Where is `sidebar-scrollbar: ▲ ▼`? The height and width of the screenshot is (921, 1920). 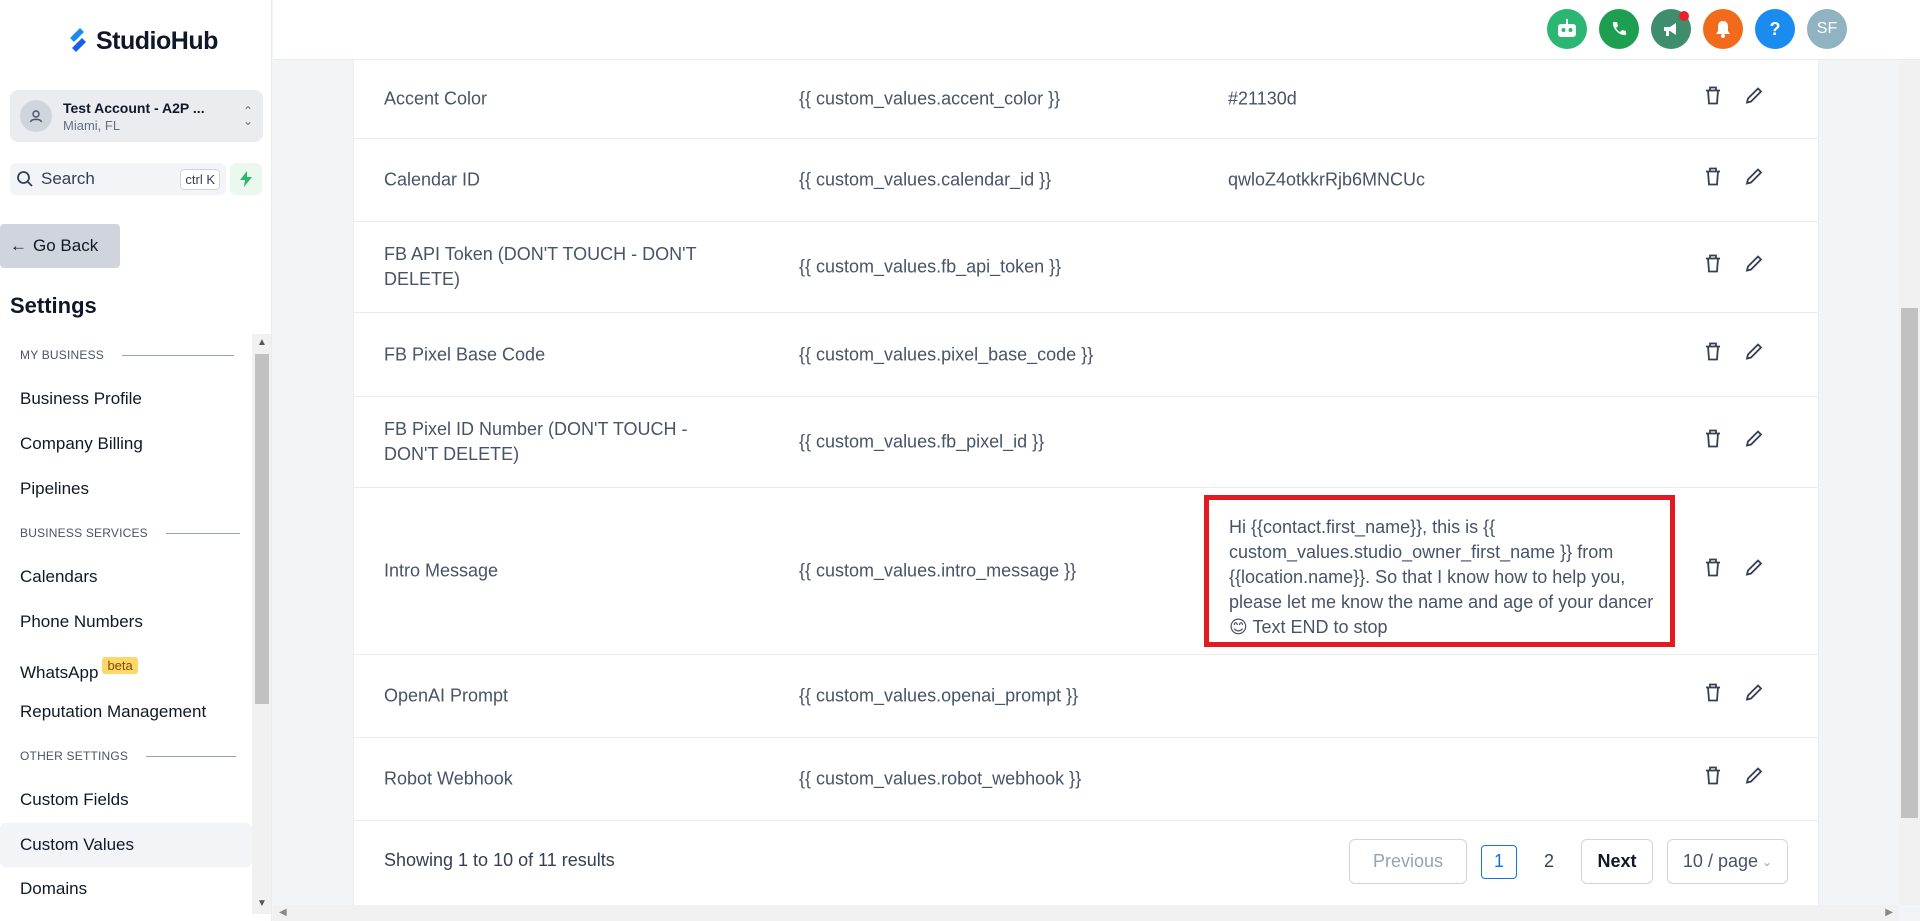 sidebar-scrollbar: ▲ ▼ is located at coordinates (261, 624).